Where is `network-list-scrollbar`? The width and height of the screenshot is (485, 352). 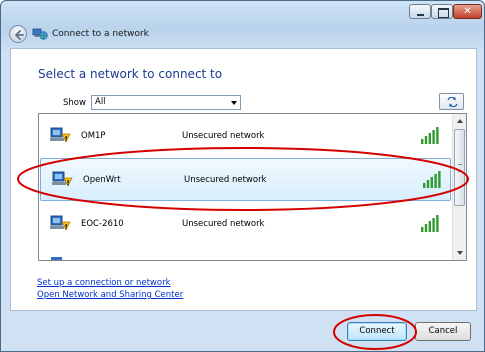
network-list-scrollbar is located at coordinates (459, 187).